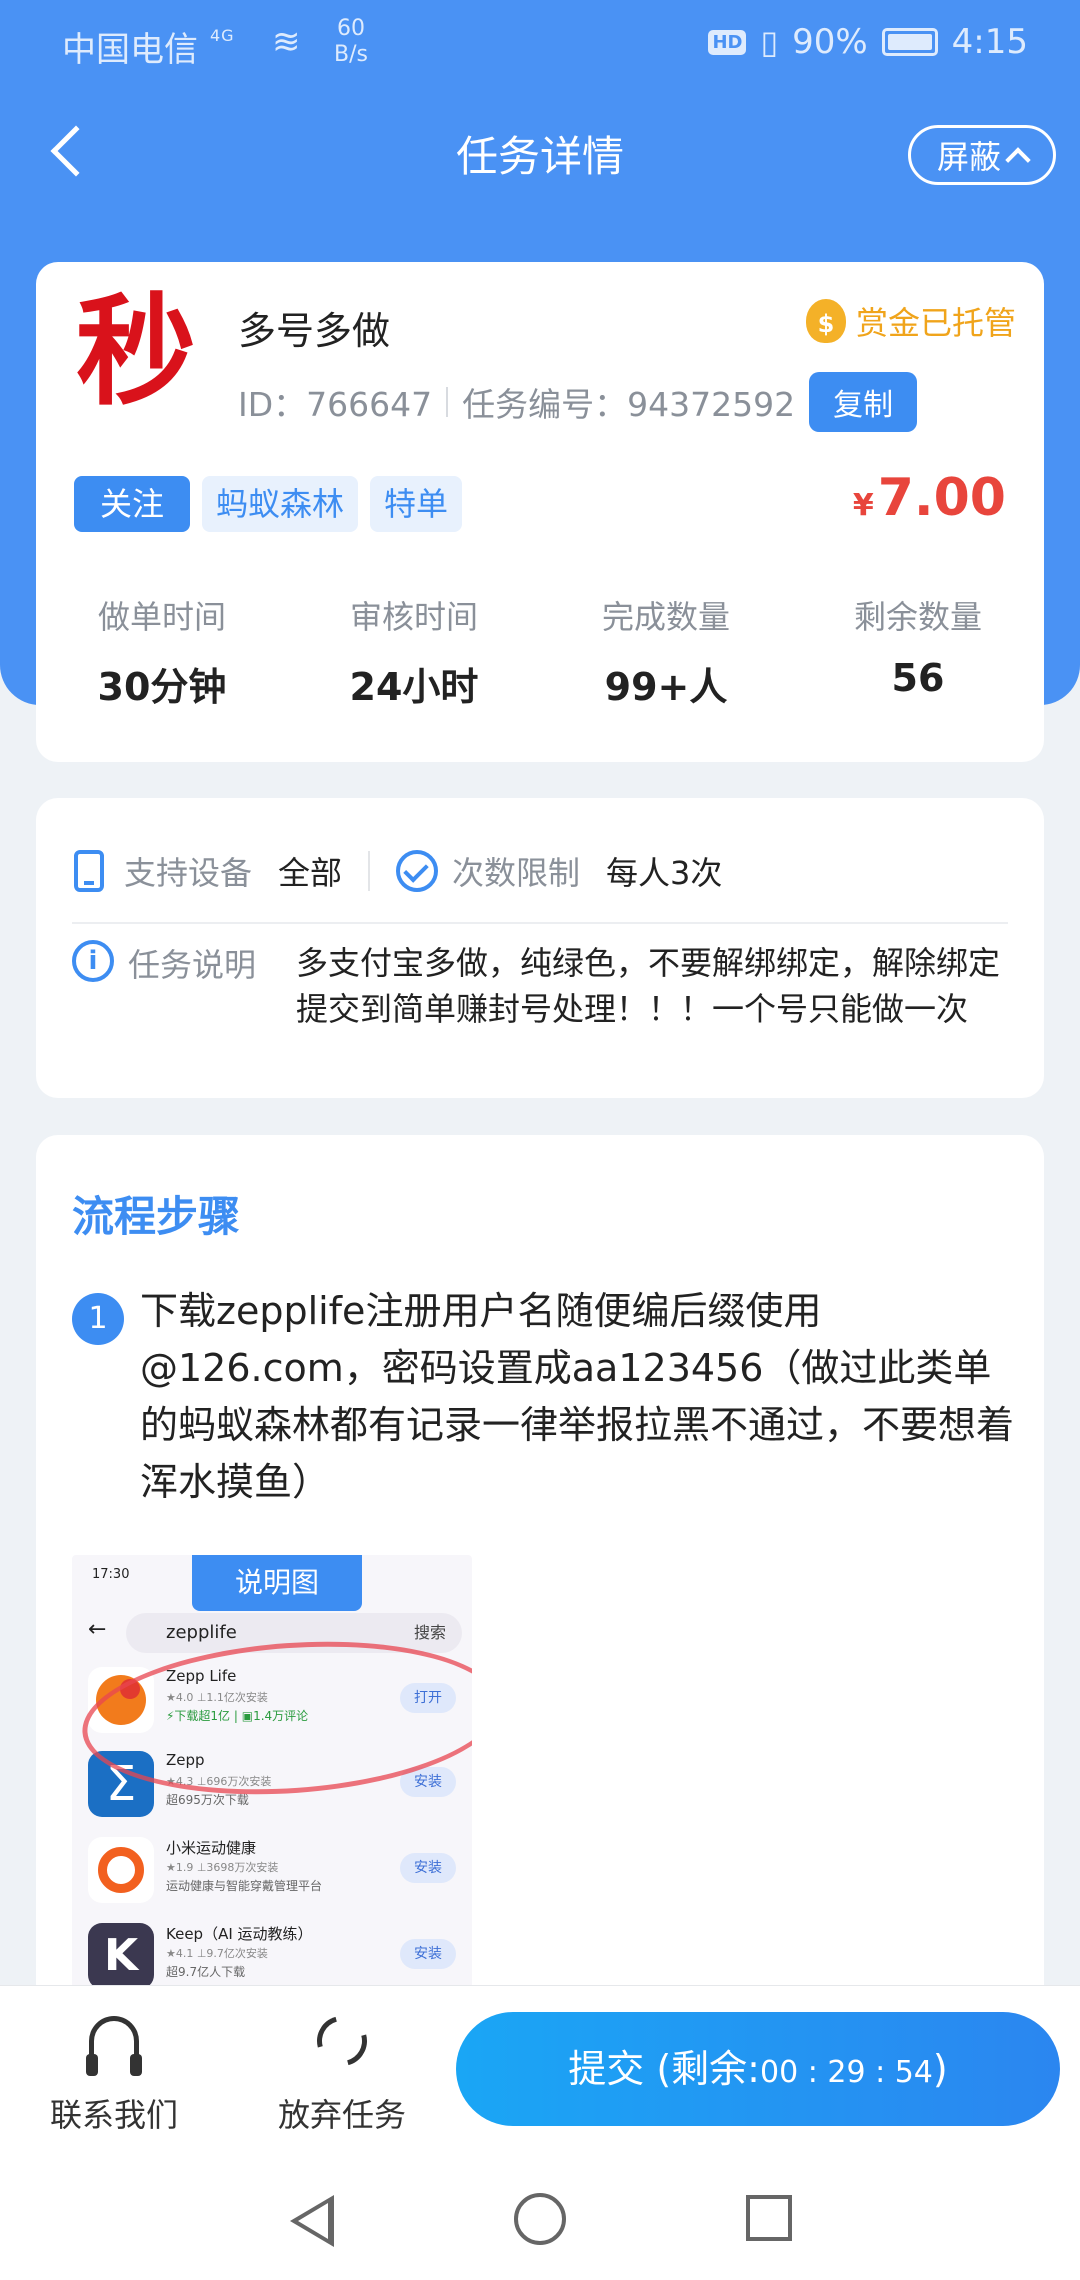 Image resolution: width=1080 pixels, height=2280 pixels. I want to click on step-number-badge: 1, so click(98, 1319).